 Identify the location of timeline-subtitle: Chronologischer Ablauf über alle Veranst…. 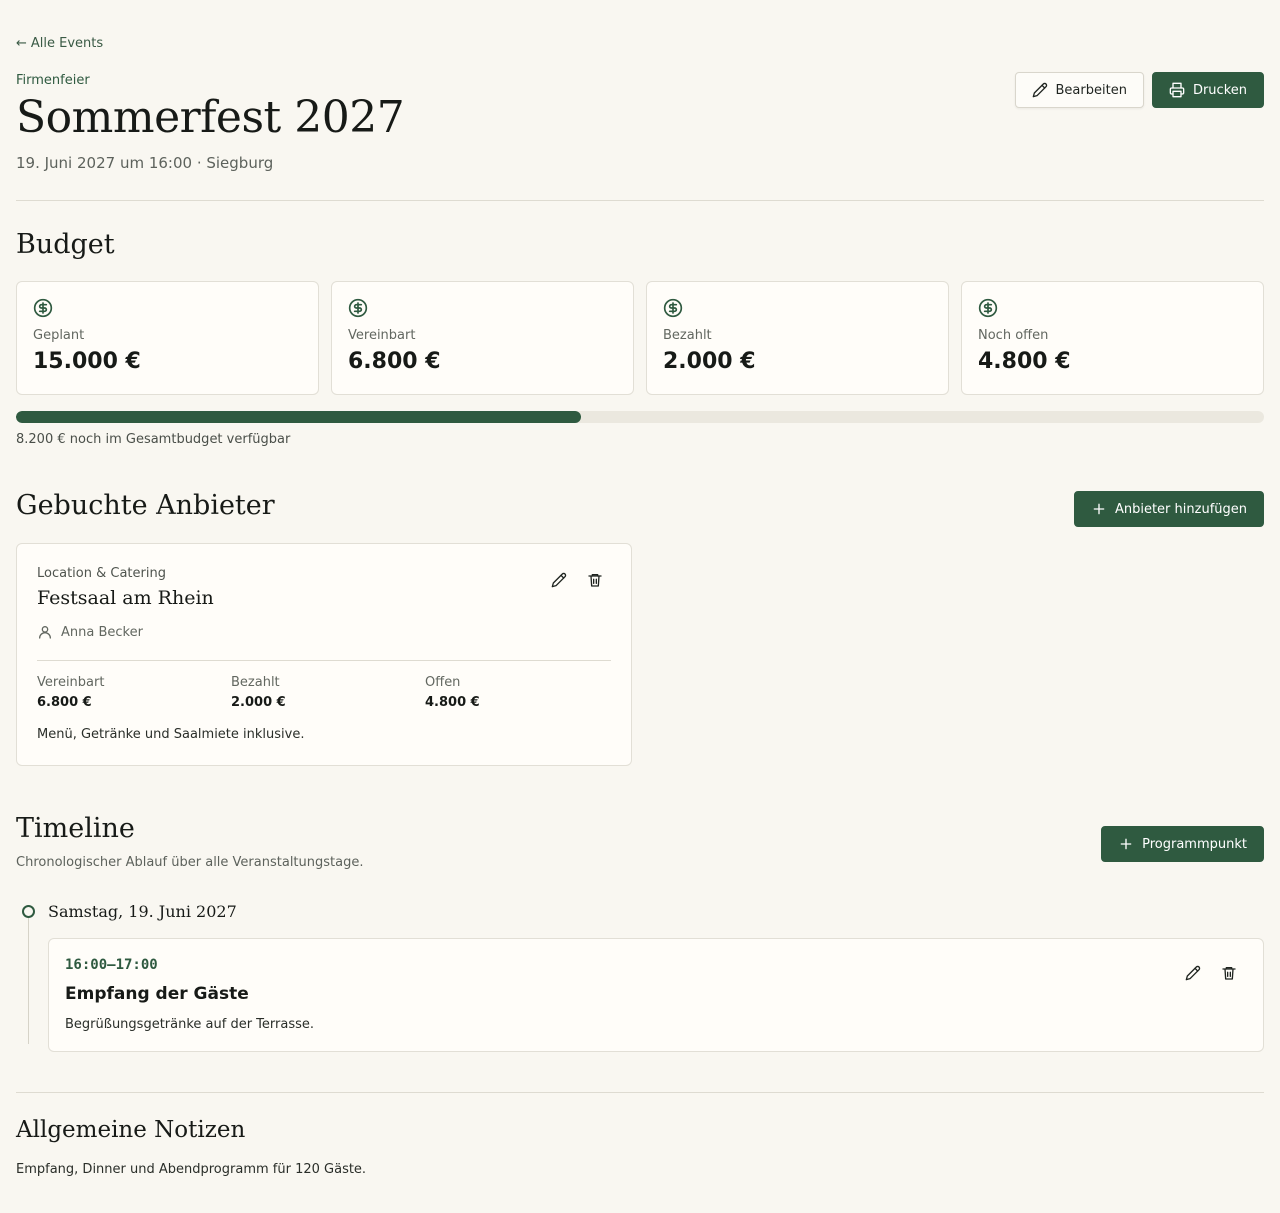
(190, 862).